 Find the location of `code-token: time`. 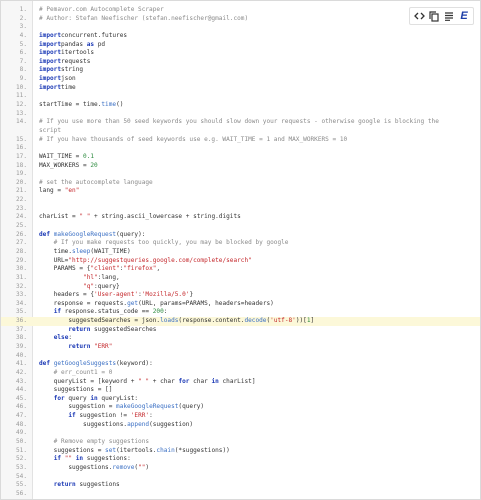

code-token: time is located at coordinates (68, 87).